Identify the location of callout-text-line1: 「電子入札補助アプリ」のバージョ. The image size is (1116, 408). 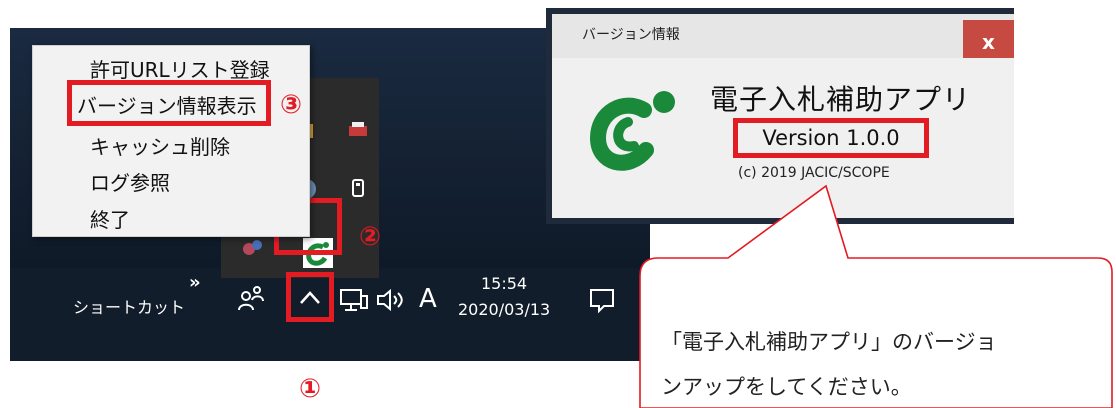
(829, 342).